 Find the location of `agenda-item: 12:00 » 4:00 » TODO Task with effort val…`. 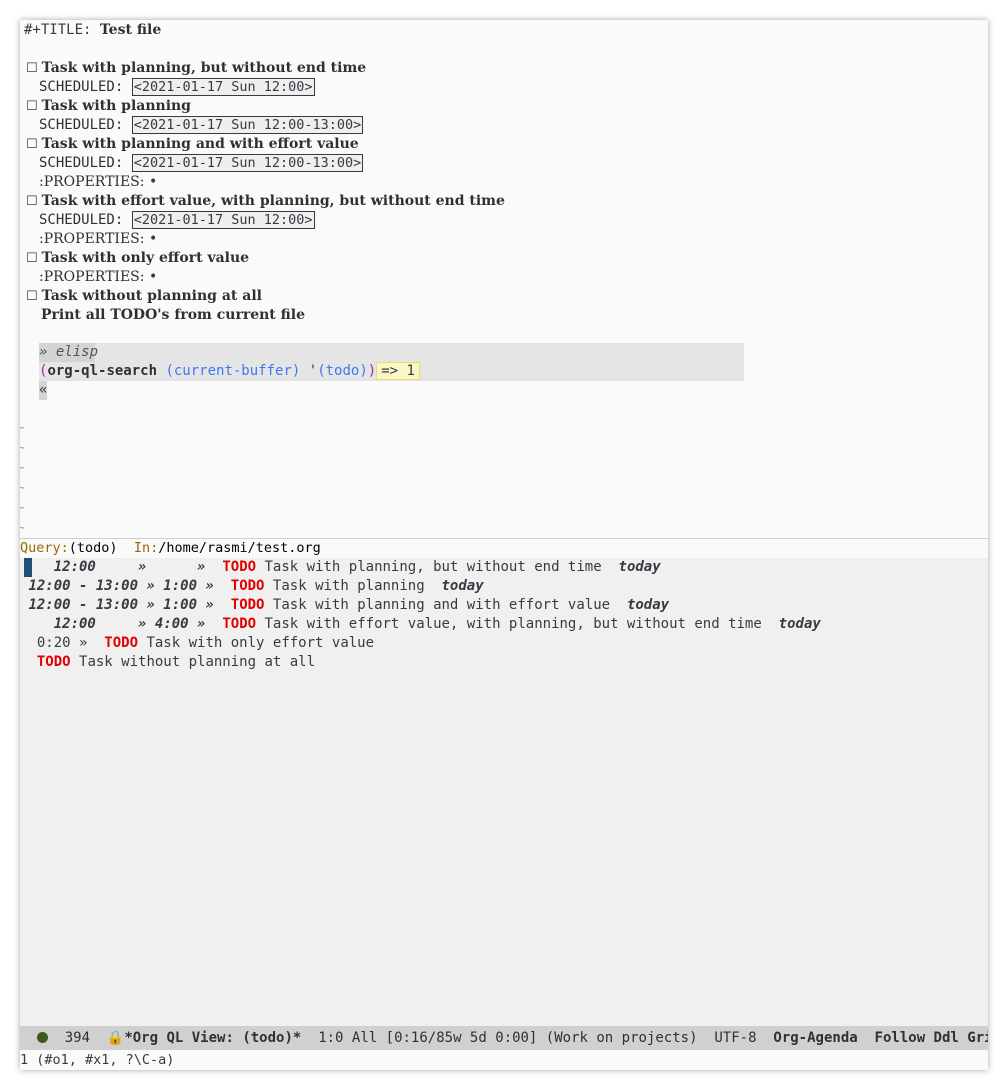

agenda-item: 12:00 » 4:00 » TODO Task with effort val… is located at coordinates (420, 624).